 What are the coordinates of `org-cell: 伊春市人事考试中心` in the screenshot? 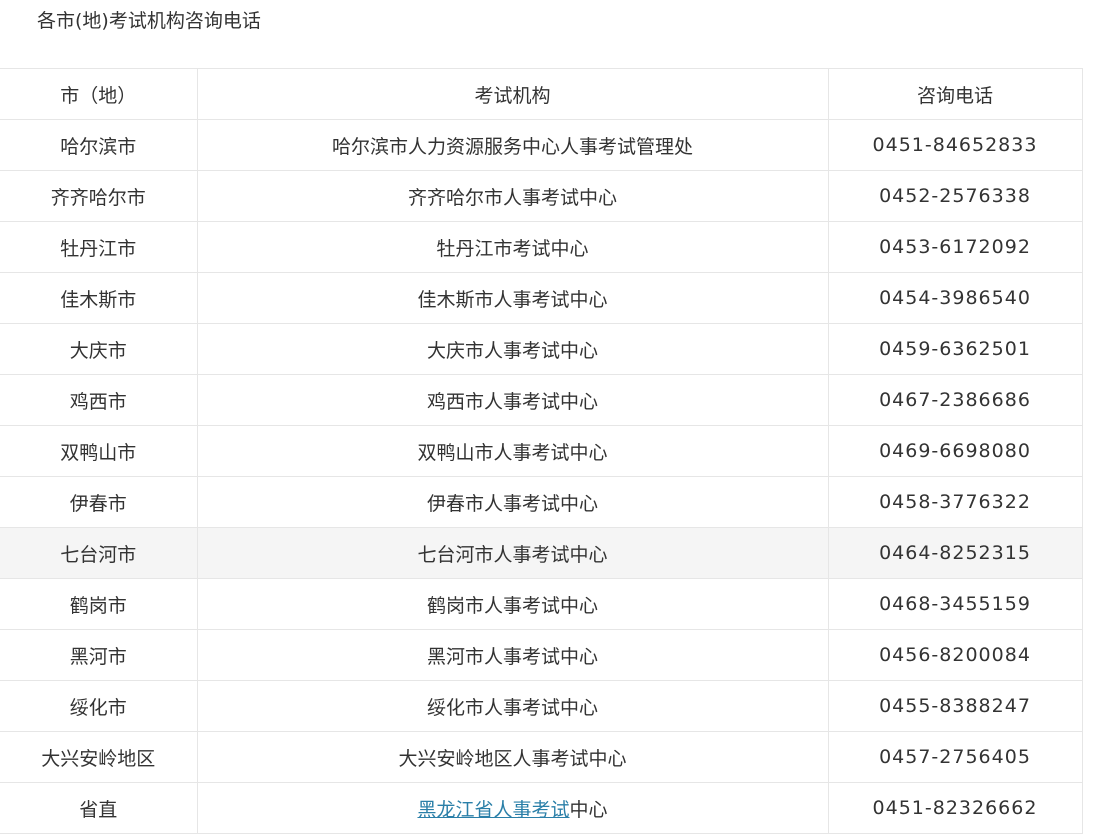 It's located at (513, 502).